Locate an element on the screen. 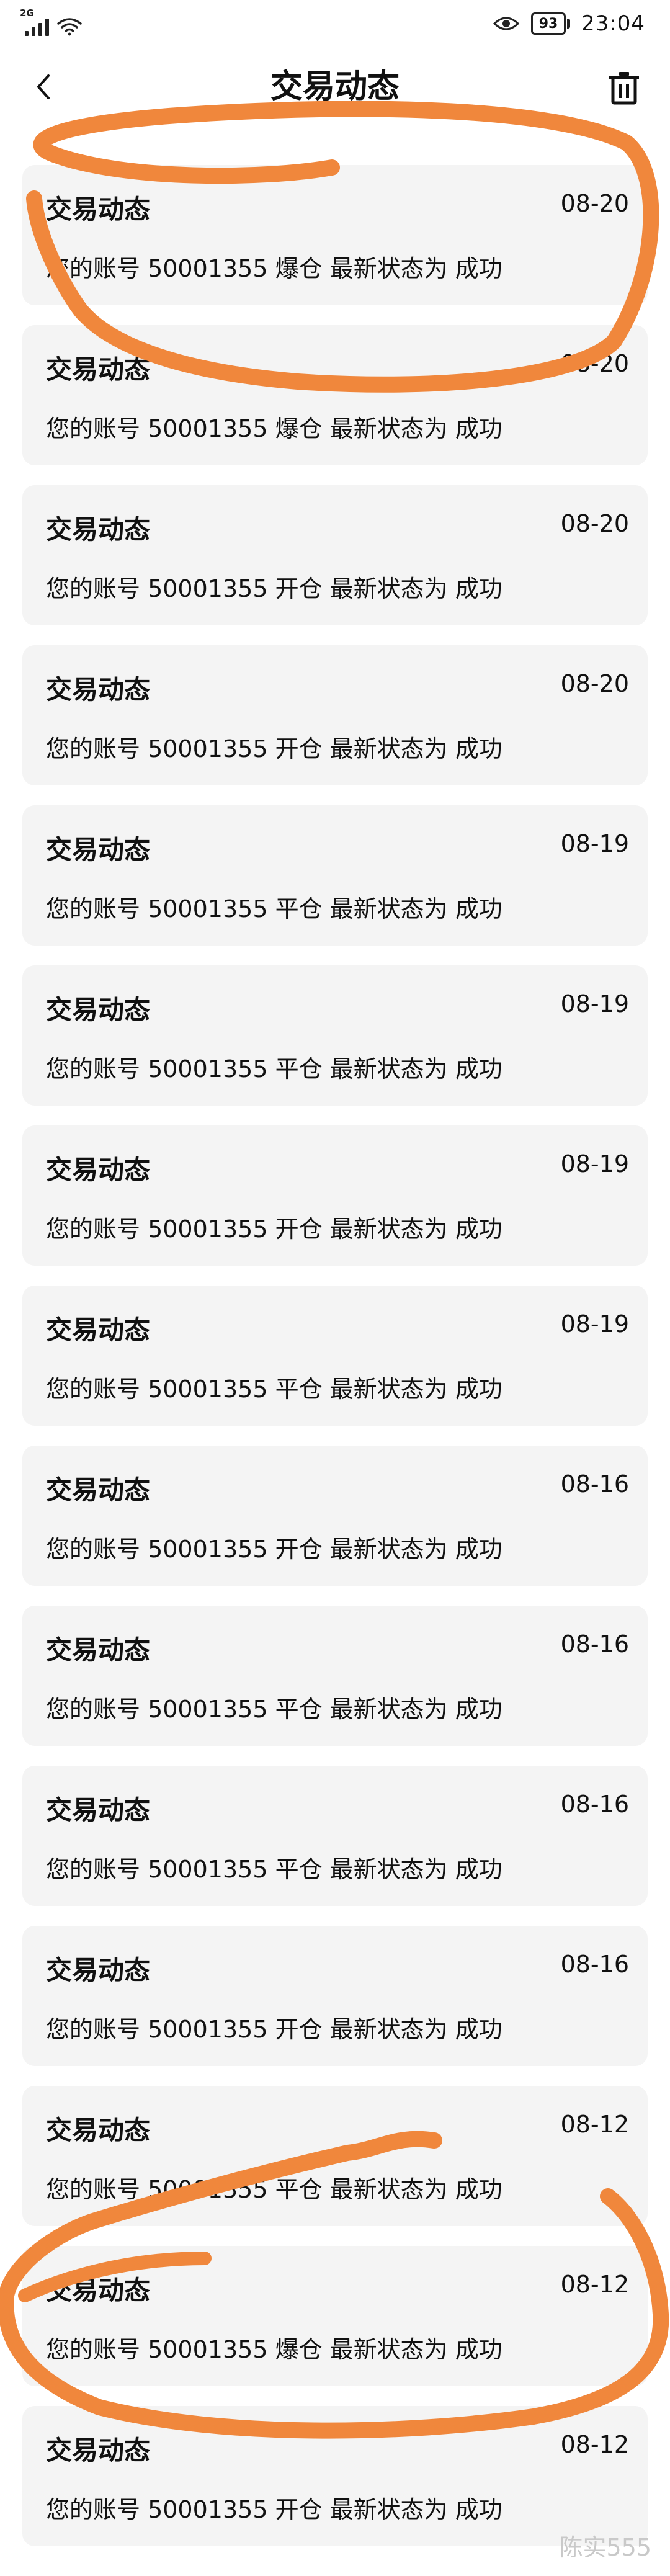 This screenshot has width=670, height=2576. battery-icon: 93 is located at coordinates (551, 23).